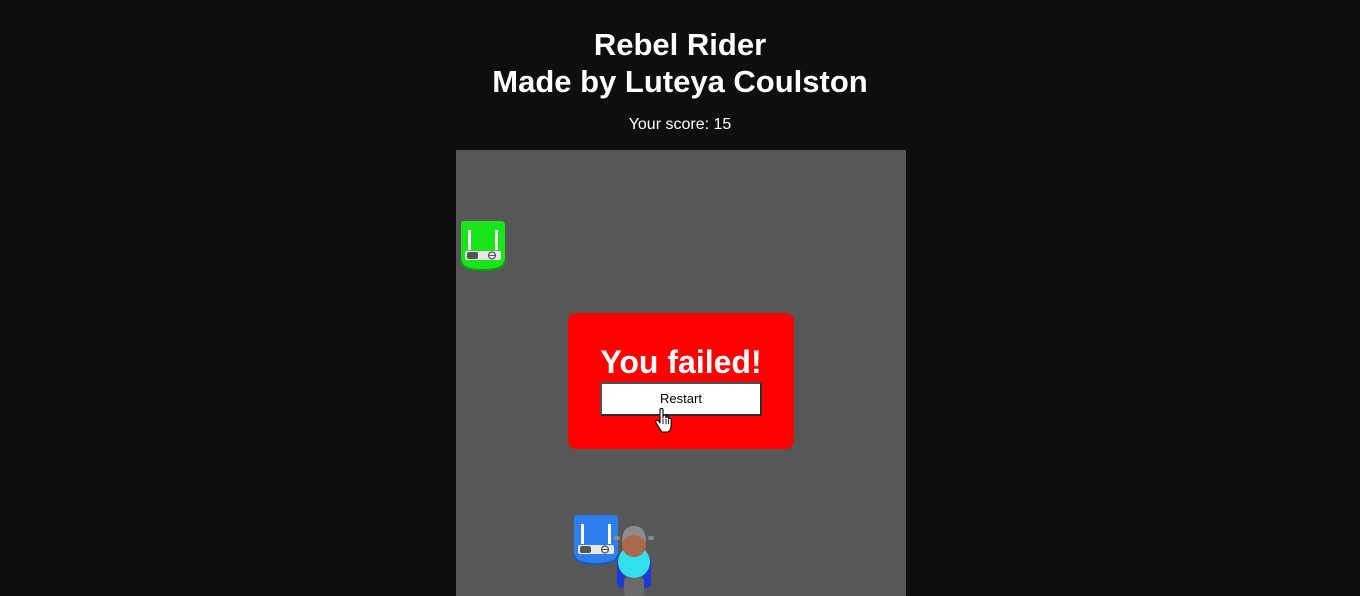  I want to click on fail-message: You failed!, so click(681, 362).